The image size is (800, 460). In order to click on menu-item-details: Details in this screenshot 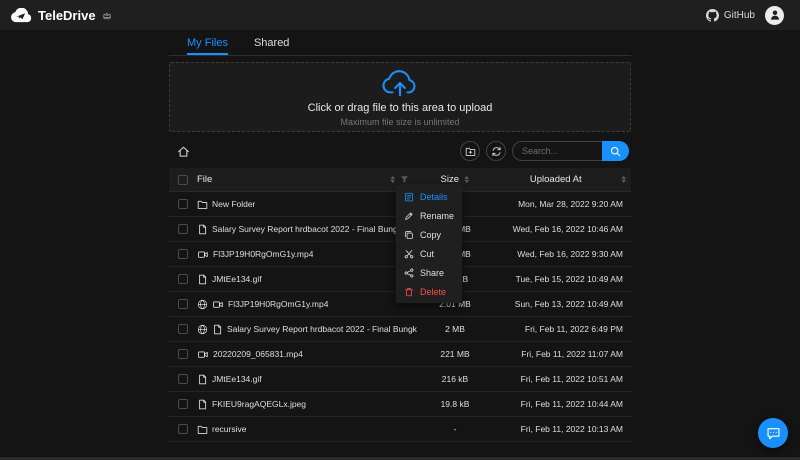, I will do `click(429, 196)`.